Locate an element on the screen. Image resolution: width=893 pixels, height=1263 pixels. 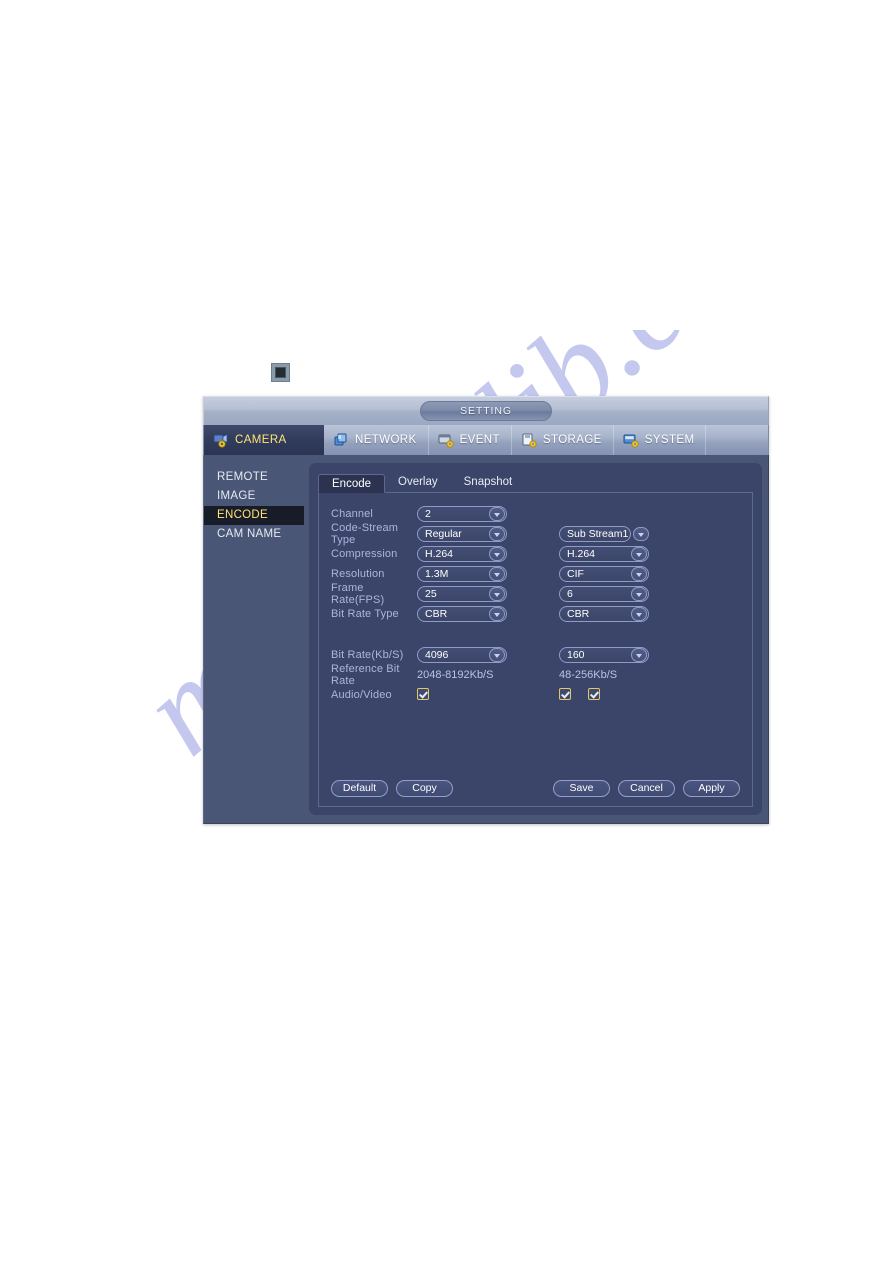
sidebar-item-image-label: IMAGE is located at coordinates (236, 496).